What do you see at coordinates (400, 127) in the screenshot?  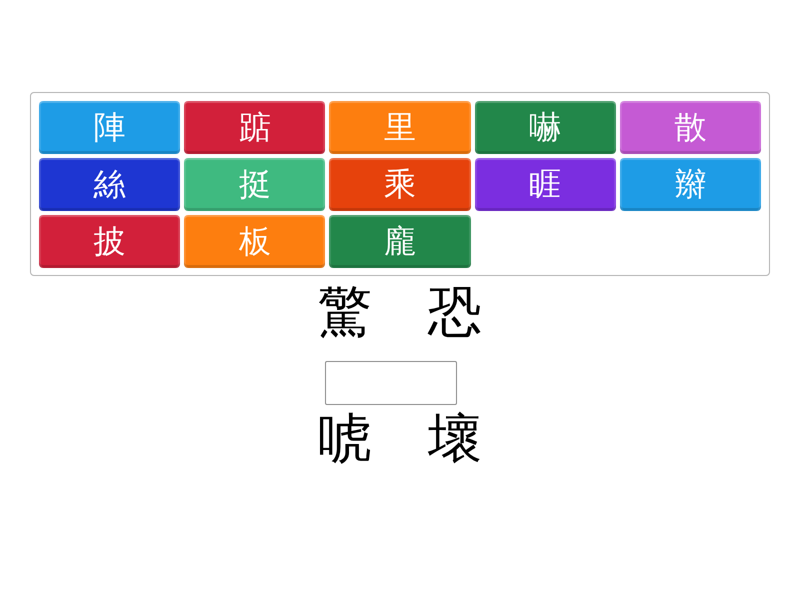 I see `character-tile: 里` at bounding box center [400, 127].